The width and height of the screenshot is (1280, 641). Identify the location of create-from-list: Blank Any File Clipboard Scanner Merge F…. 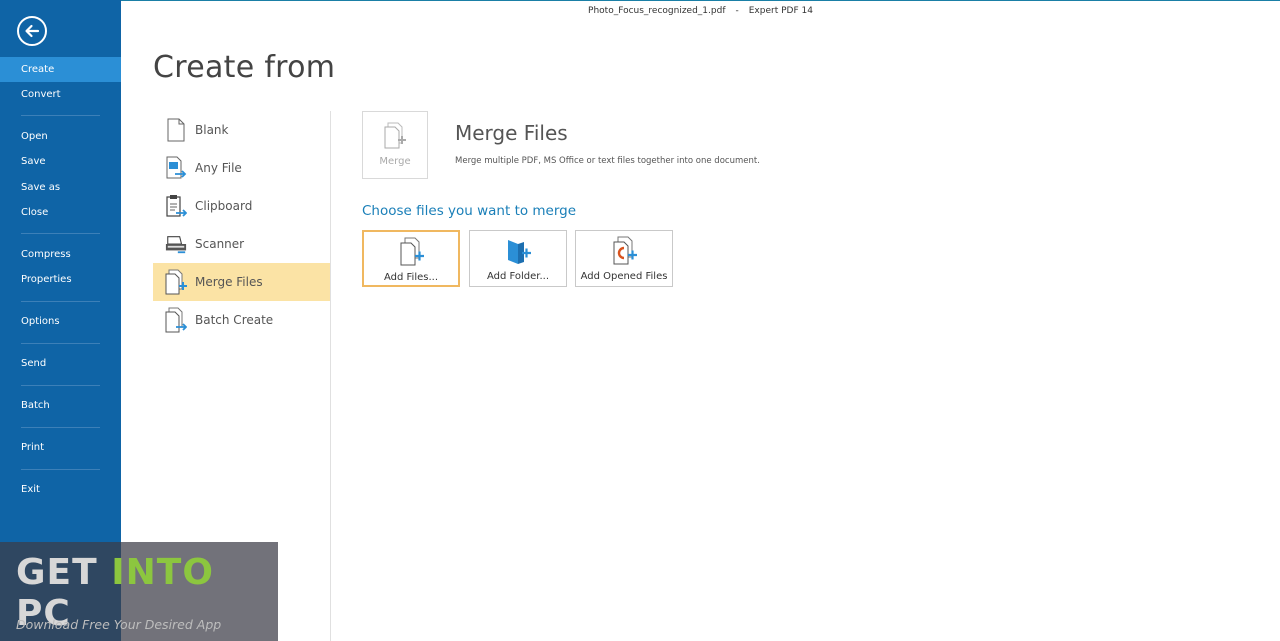
(241, 225).